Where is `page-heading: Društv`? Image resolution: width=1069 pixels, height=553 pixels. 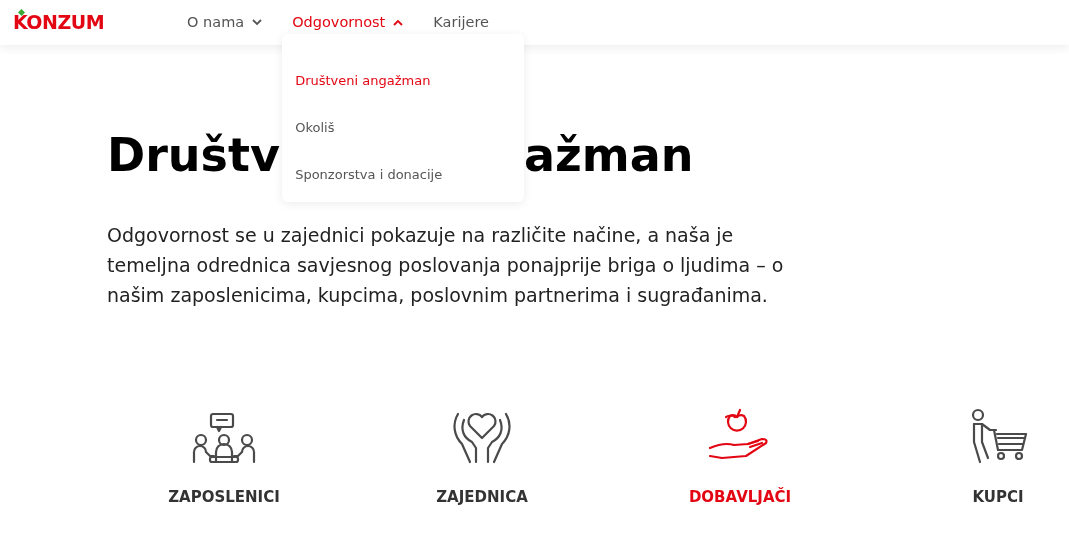 page-heading: Društv is located at coordinates (193, 155).